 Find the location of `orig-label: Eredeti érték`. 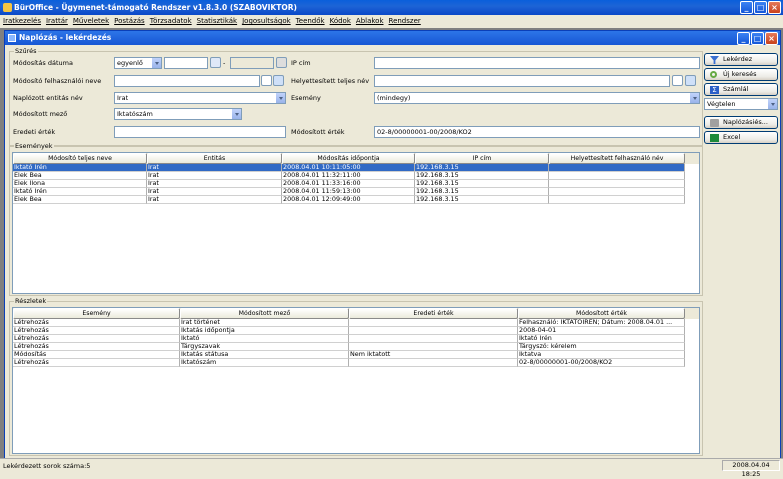

orig-label: Eredeti érték is located at coordinates (34, 132).